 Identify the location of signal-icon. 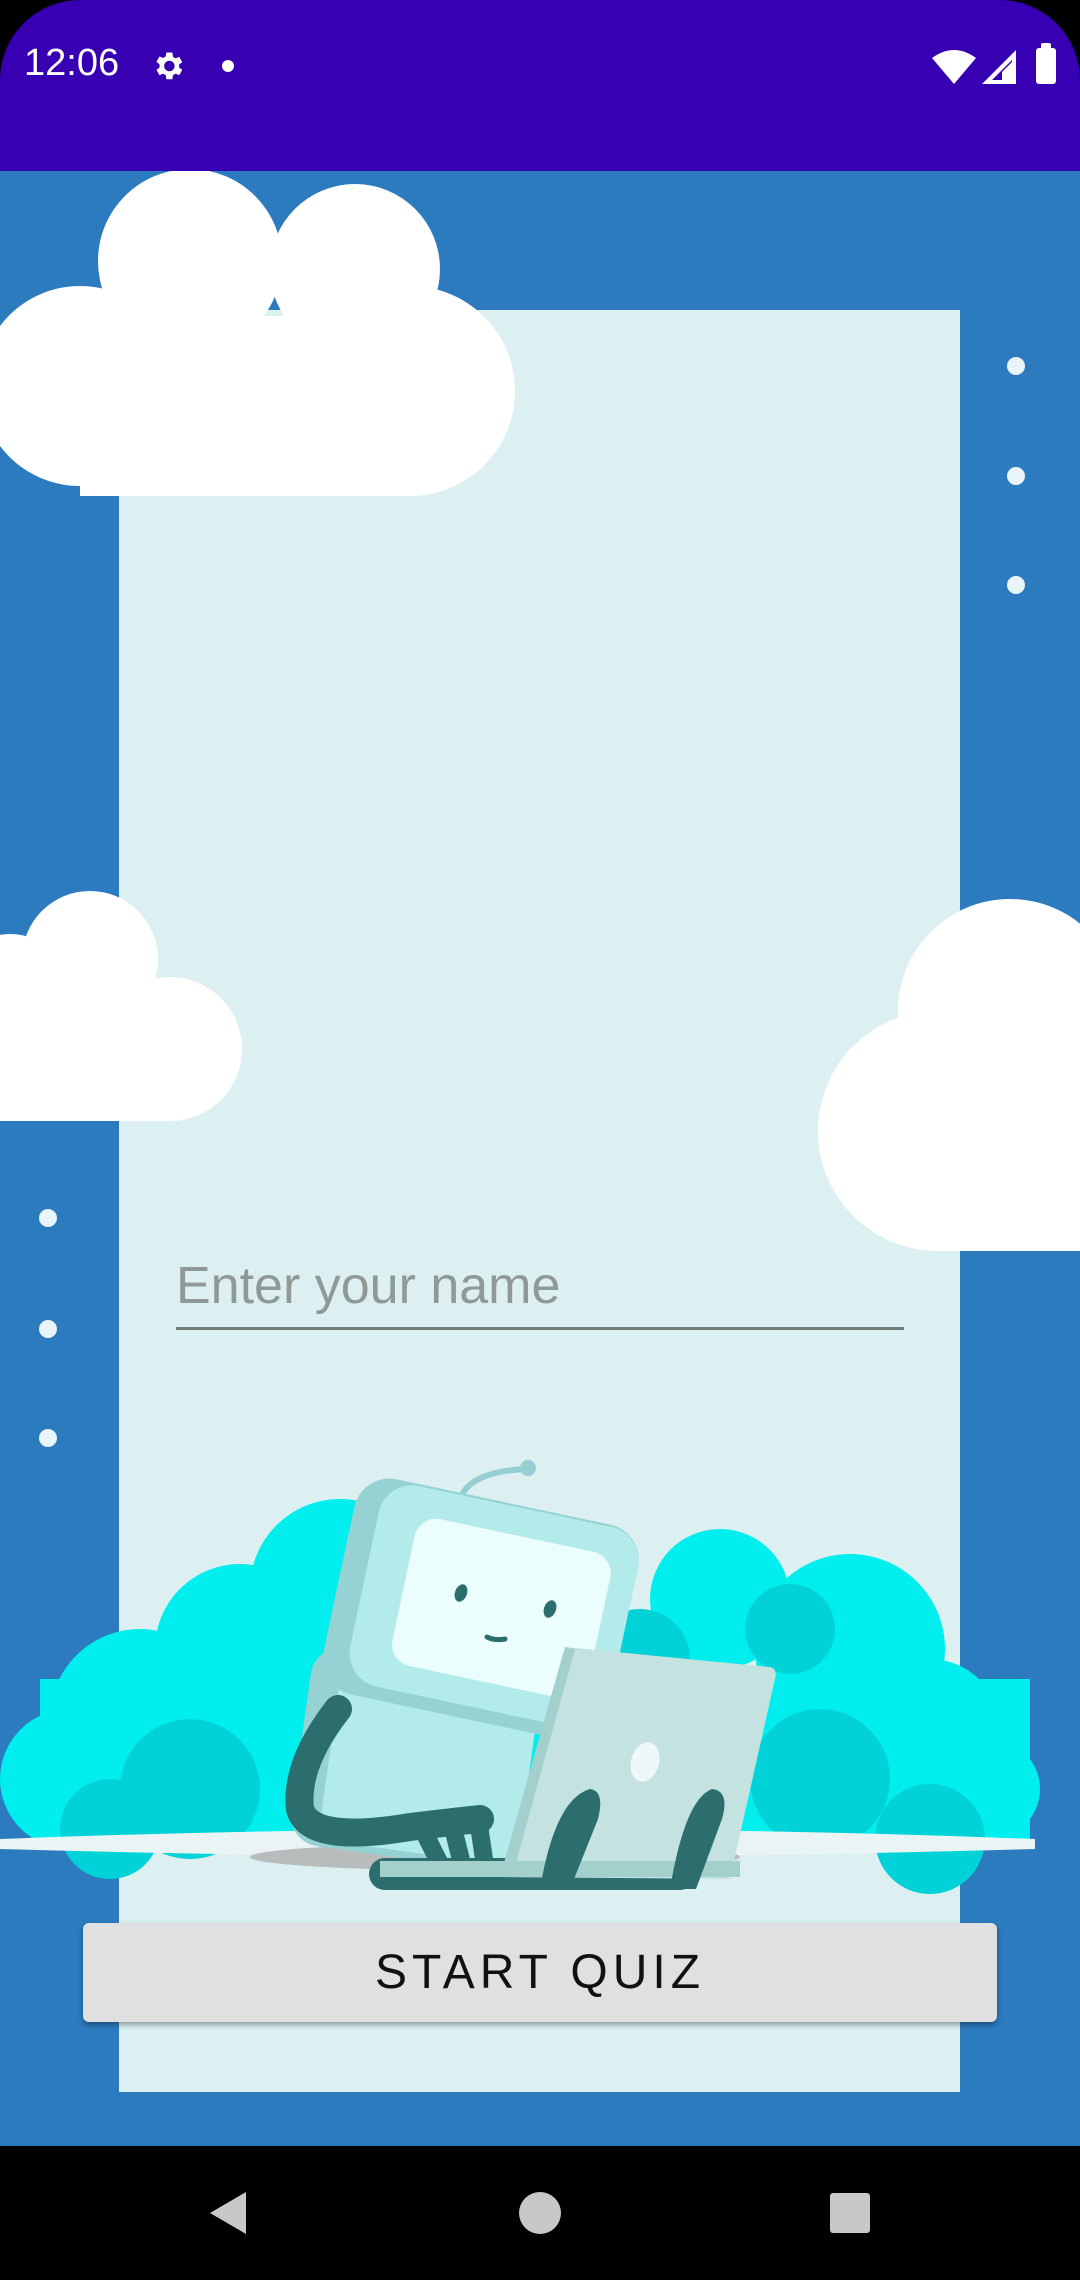
(999, 67).